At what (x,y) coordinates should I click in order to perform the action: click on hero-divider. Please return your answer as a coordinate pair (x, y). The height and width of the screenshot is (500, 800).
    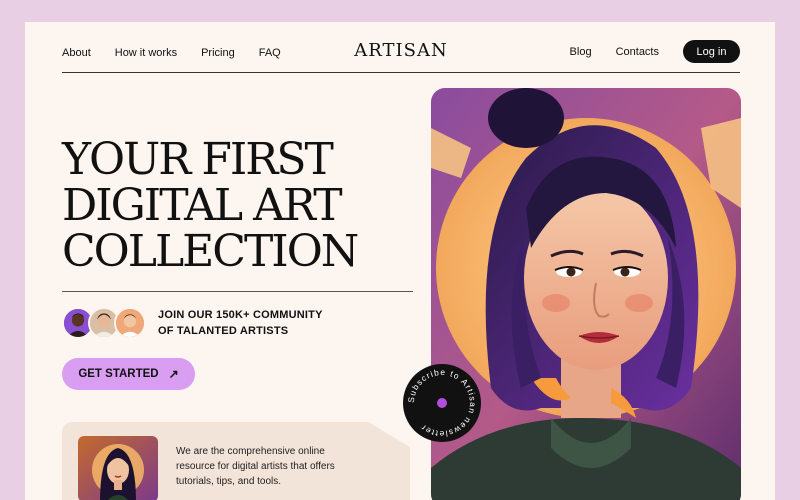
    Looking at the image, I should click on (237, 291).